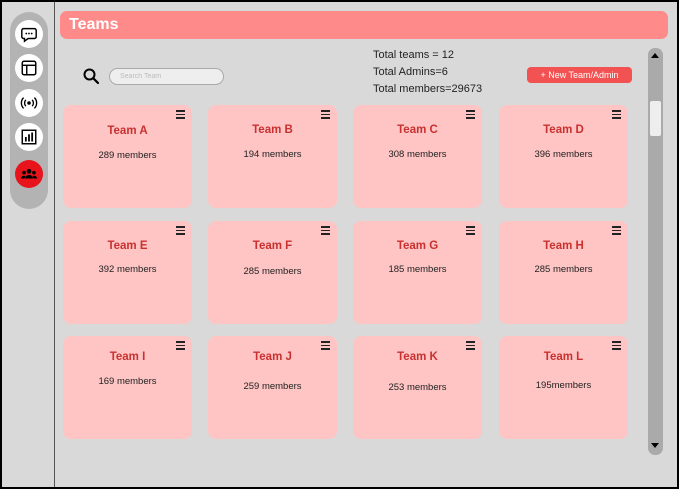 The height and width of the screenshot is (489, 679). I want to click on team-member-count: 194 members, so click(272, 154).